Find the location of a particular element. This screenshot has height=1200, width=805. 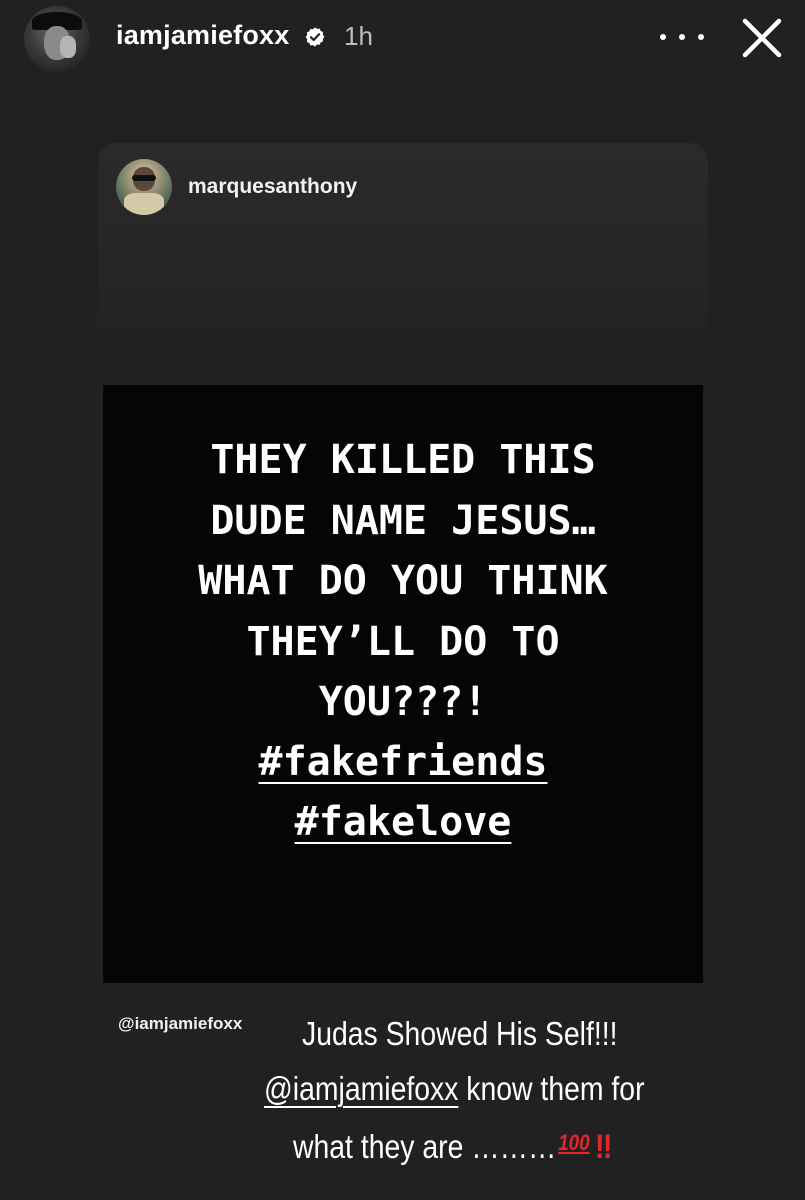

avatar-shirt is located at coordinates (144, 204).